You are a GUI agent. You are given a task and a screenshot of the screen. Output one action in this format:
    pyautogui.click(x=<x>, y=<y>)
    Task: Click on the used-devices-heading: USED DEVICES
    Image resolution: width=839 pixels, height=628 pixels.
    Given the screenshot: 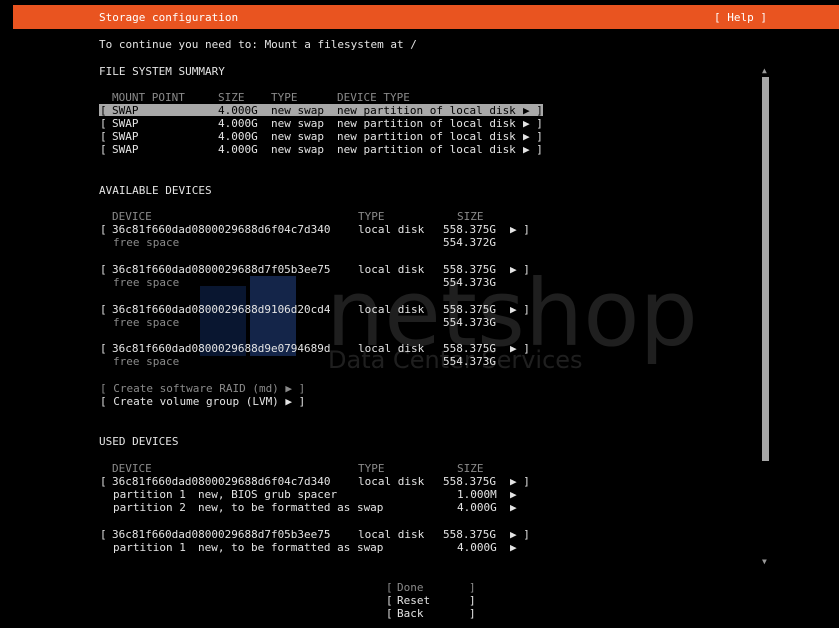 What is the action you would take?
    pyautogui.click(x=139, y=441)
    